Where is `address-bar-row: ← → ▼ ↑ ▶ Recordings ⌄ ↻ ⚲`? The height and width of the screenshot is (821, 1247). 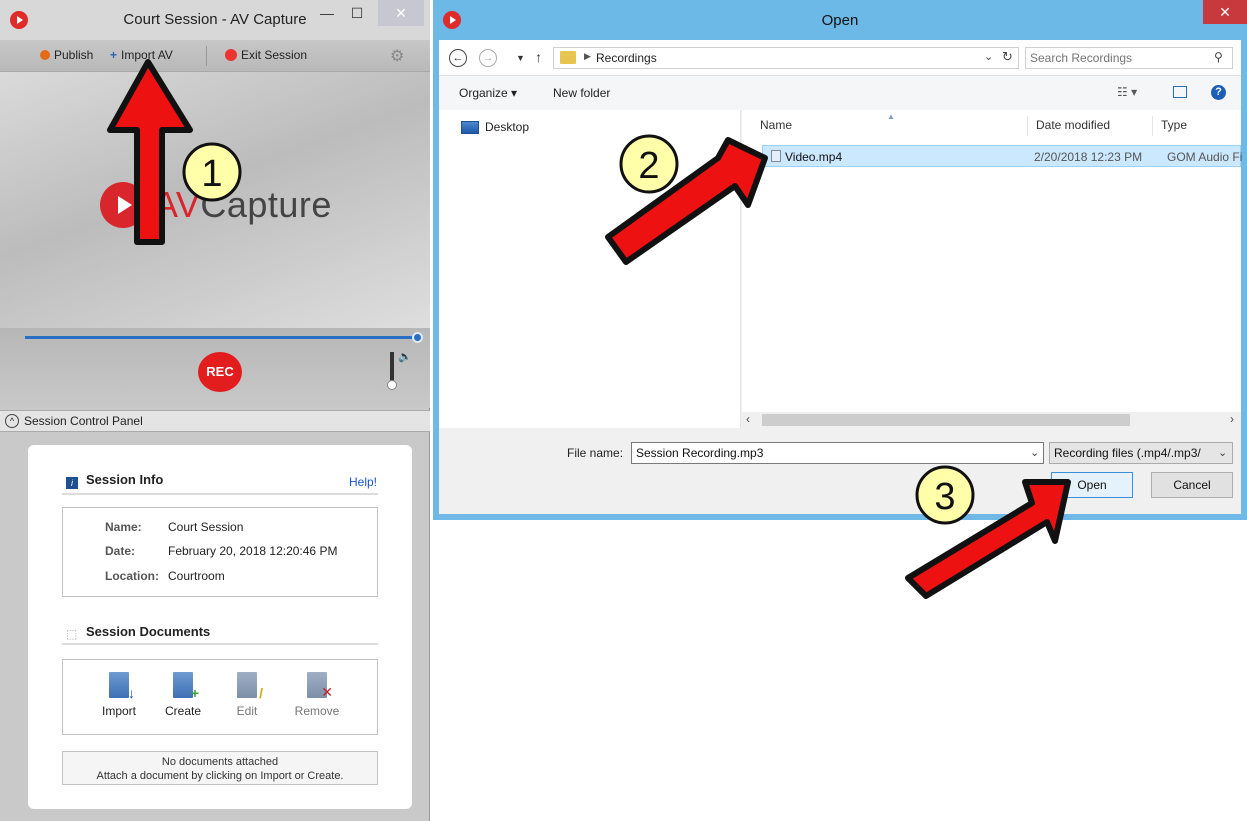 address-bar-row: ← → ▼ ↑ ▶ Recordings ⌄ ↻ ⚲ is located at coordinates (840, 58).